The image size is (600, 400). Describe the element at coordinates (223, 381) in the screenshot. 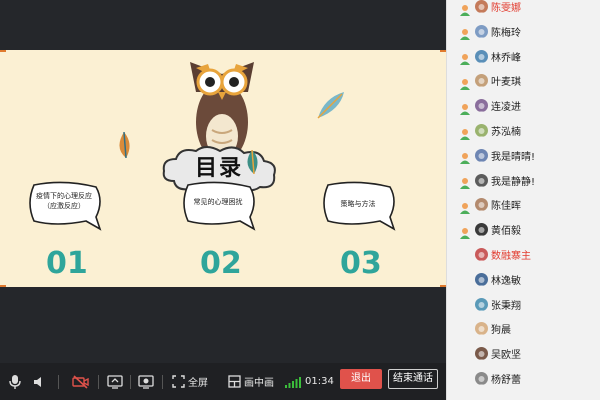

I see `call-toolbar: 全屏 画中画 01:34 退出 结束通话` at that location.